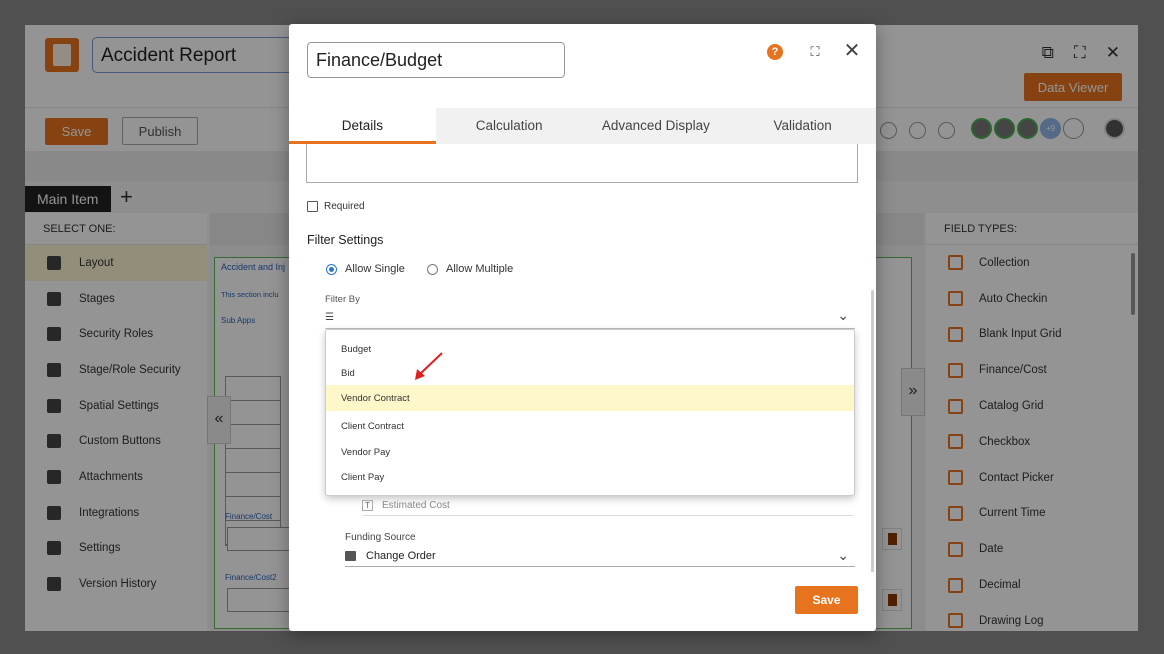 This screenshot has width=1164, height=654. What do you see at coordinates (656, 126) in the screenshot?
I see `tab-advanced-display: Advanced Display` at bounding box center [656, 126].